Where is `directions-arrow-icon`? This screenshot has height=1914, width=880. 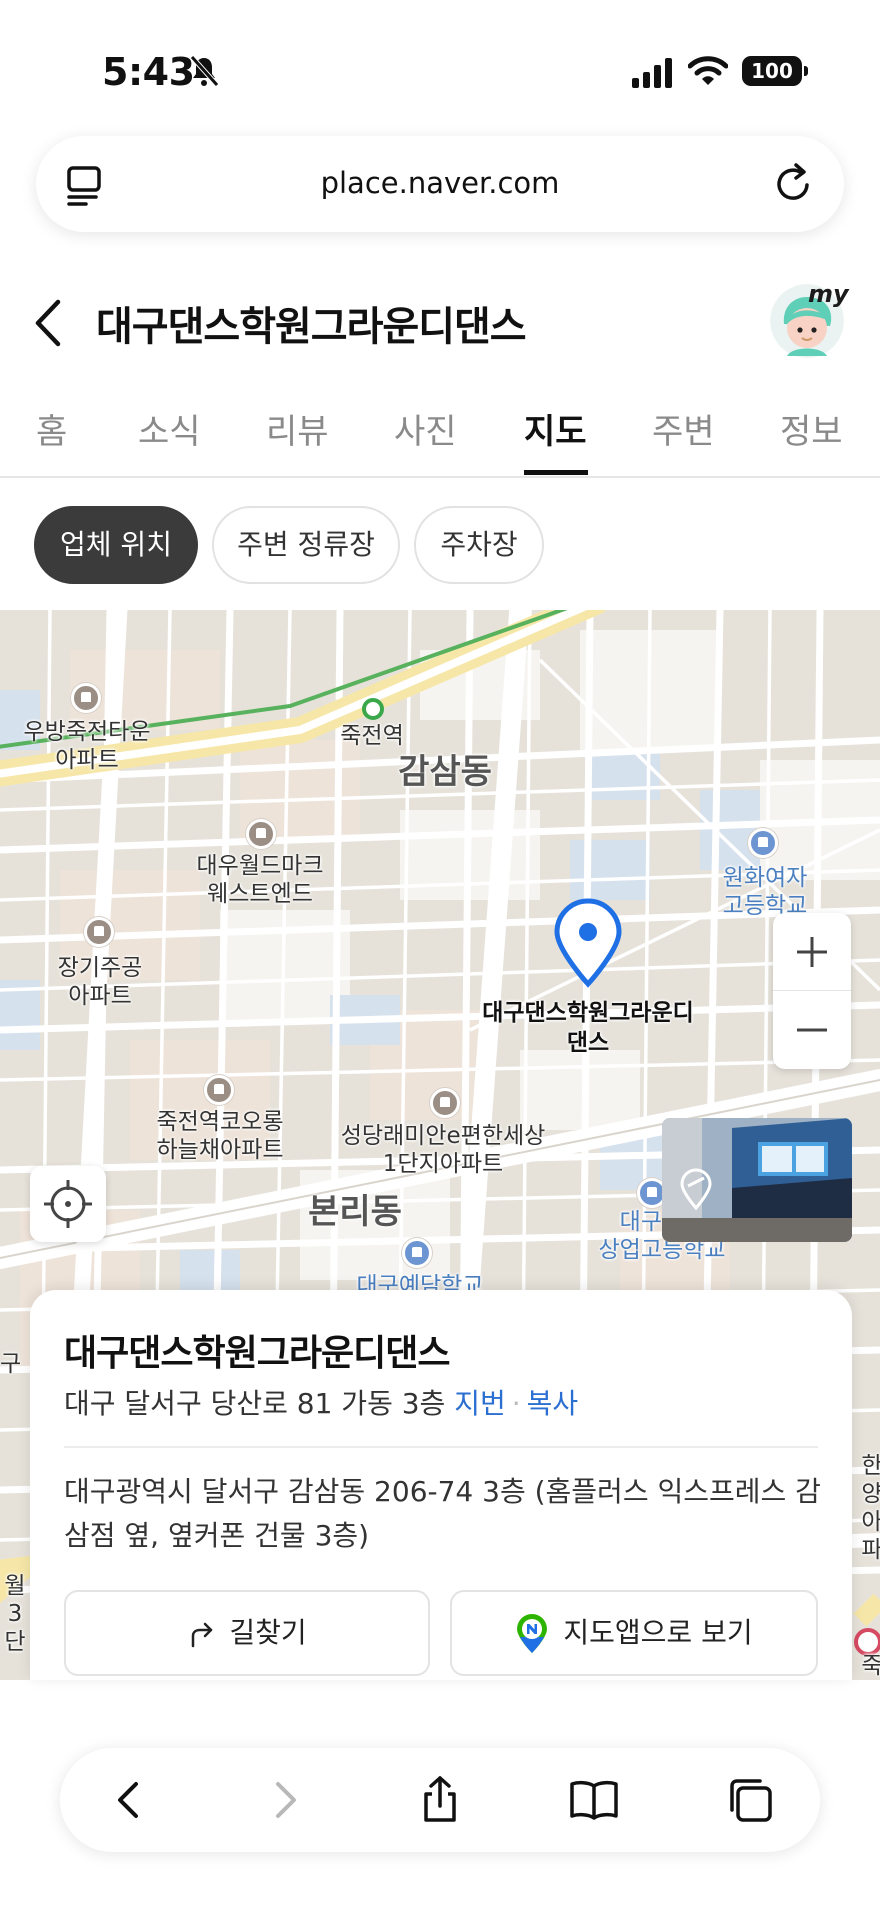 directions-arrow-icon is located at coordinates (202, 1635).